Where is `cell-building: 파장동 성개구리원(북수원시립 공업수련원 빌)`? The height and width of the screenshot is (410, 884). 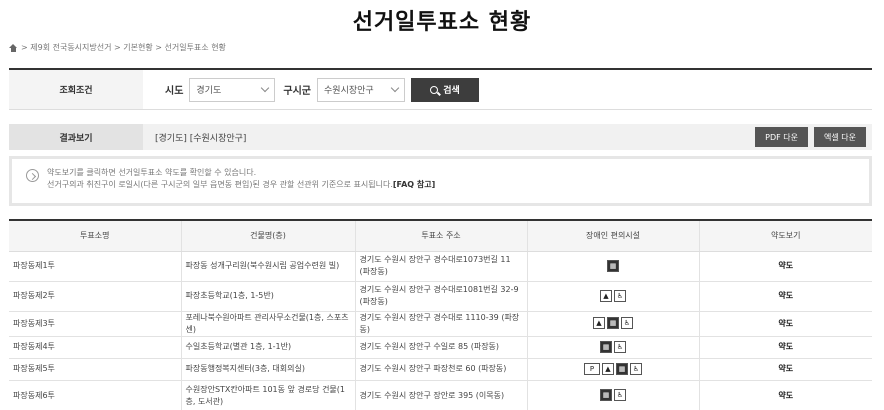 cell-building: 파장동 성개구리원(북수원시립 공업수련원 빌) is located at coordinates (267, 266).